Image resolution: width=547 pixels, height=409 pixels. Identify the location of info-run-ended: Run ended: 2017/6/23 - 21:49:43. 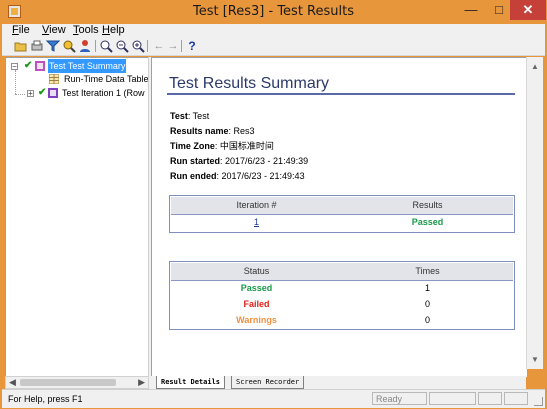
(237, 176).